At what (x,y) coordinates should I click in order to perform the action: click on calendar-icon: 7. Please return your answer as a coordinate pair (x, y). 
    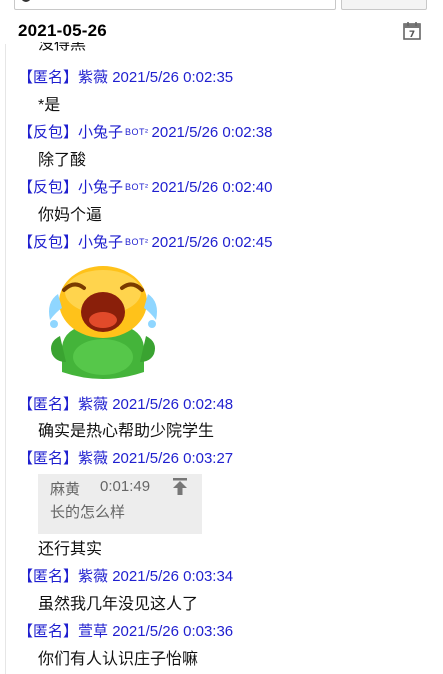
    Looking at the image, I should click on (412, 30).